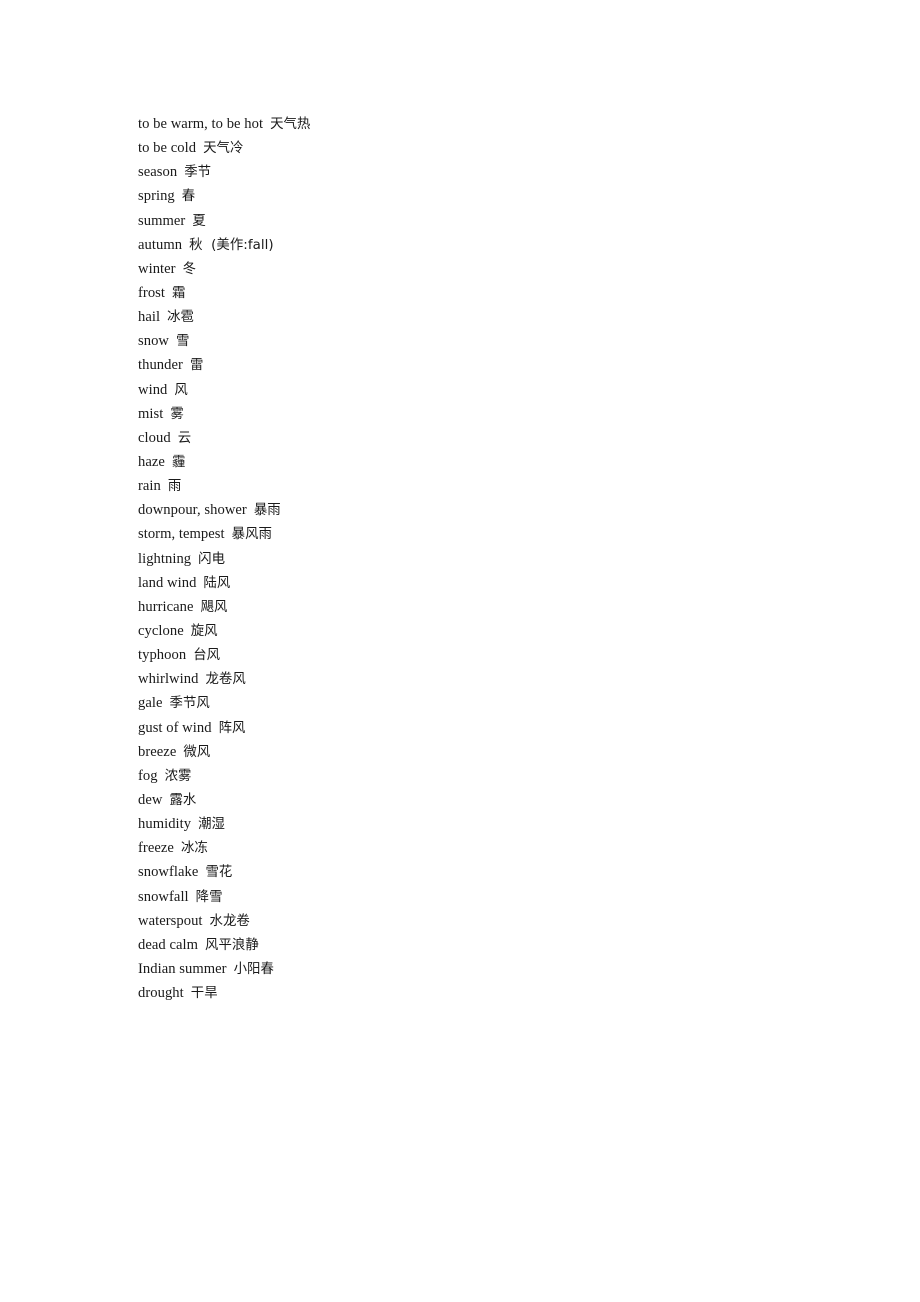 This screenshot has width=920, height=1302. What do you see at coordinates (197, 752) in the screenshot?
I see `entry-gloss: 微风` at bounding box center [197, 752].